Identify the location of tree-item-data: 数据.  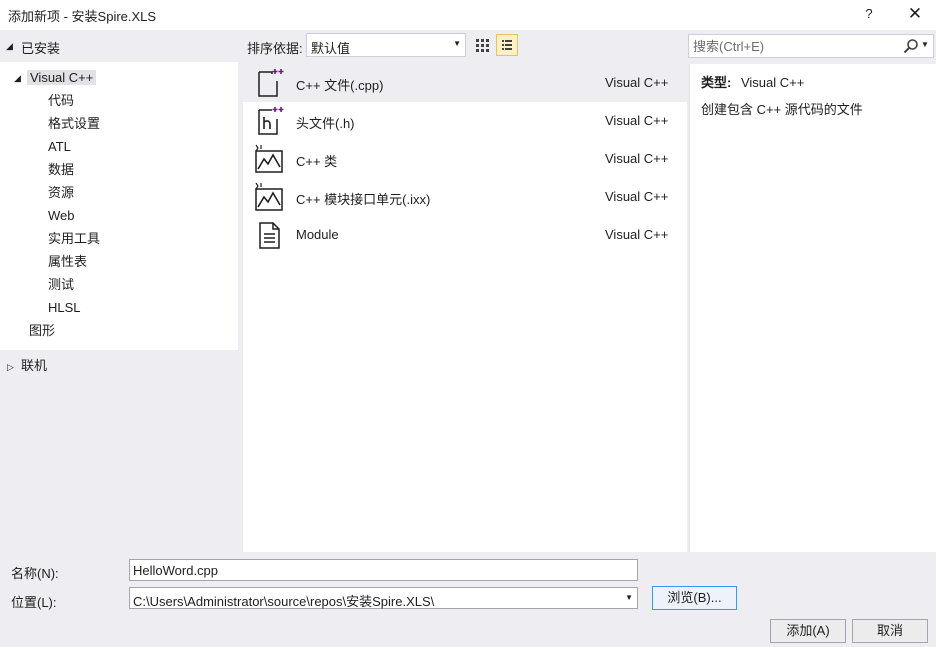
(61, 170).